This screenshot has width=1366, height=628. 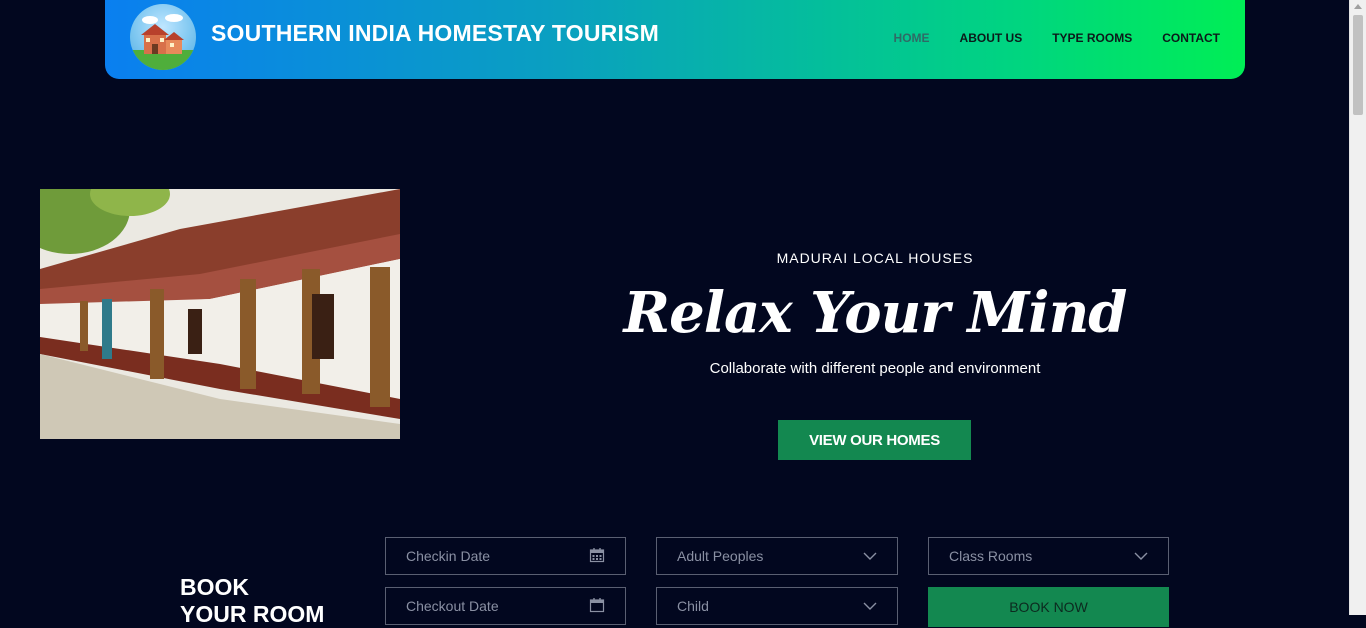 I want to click on page-scrollbar, so click(x=1357, y=307).